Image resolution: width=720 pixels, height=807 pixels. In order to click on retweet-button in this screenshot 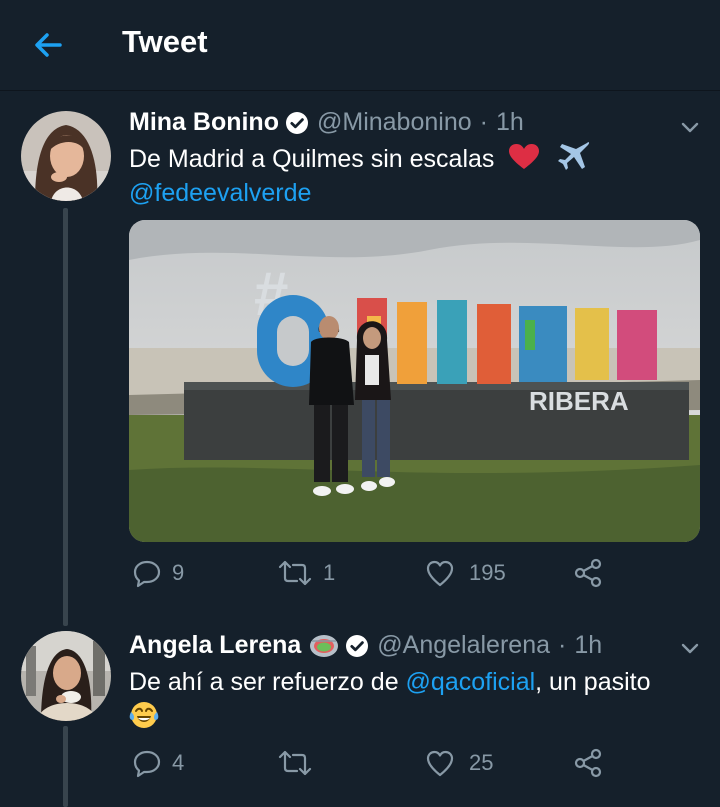, I will do `click(300, 763)`.